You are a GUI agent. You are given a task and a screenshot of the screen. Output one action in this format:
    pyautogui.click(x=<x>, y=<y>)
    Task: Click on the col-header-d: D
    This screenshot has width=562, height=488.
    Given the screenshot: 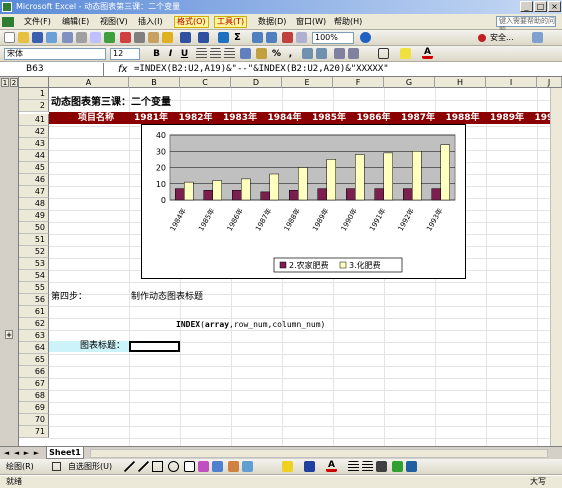 What is the action you would take?
    pyautogui.click(x=256, y=82)
    